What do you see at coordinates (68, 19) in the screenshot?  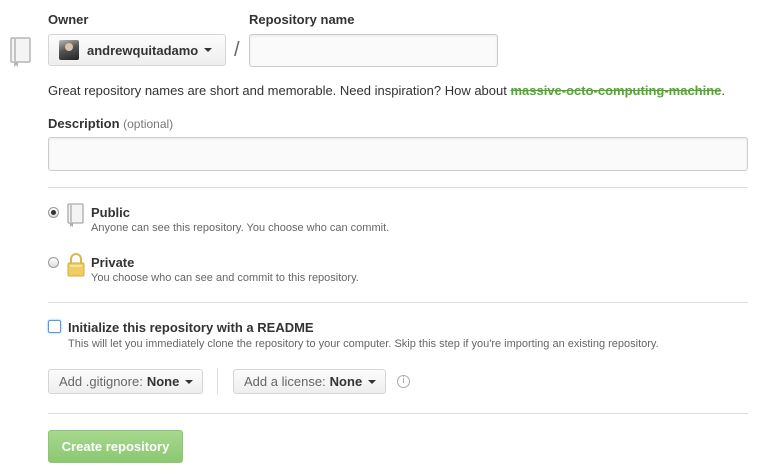 I see `owner-label: Owner` at bounding box center [68, 19].